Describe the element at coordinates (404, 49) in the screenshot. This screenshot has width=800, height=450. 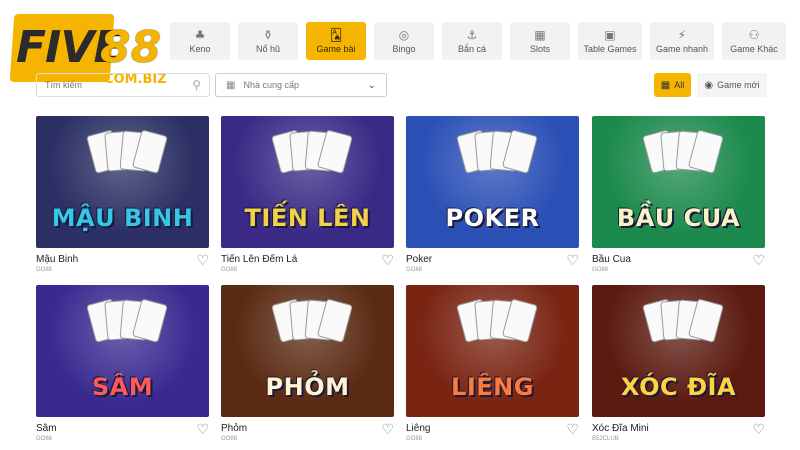
I see `tab-label: Bingo` at that location.